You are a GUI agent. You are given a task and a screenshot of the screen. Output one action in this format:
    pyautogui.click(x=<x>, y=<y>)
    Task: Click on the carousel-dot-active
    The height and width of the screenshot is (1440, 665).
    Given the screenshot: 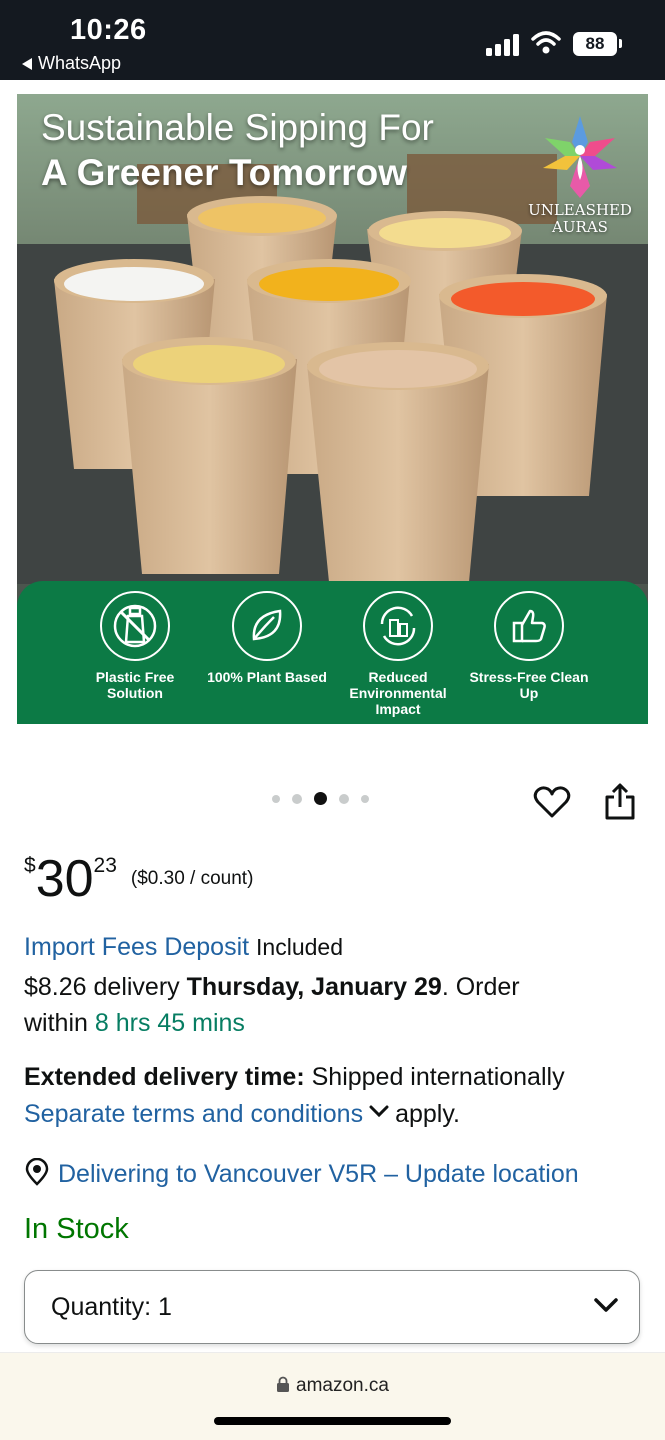 What is the action you would take?
    pyautogui.click(x=320, y=798)
    